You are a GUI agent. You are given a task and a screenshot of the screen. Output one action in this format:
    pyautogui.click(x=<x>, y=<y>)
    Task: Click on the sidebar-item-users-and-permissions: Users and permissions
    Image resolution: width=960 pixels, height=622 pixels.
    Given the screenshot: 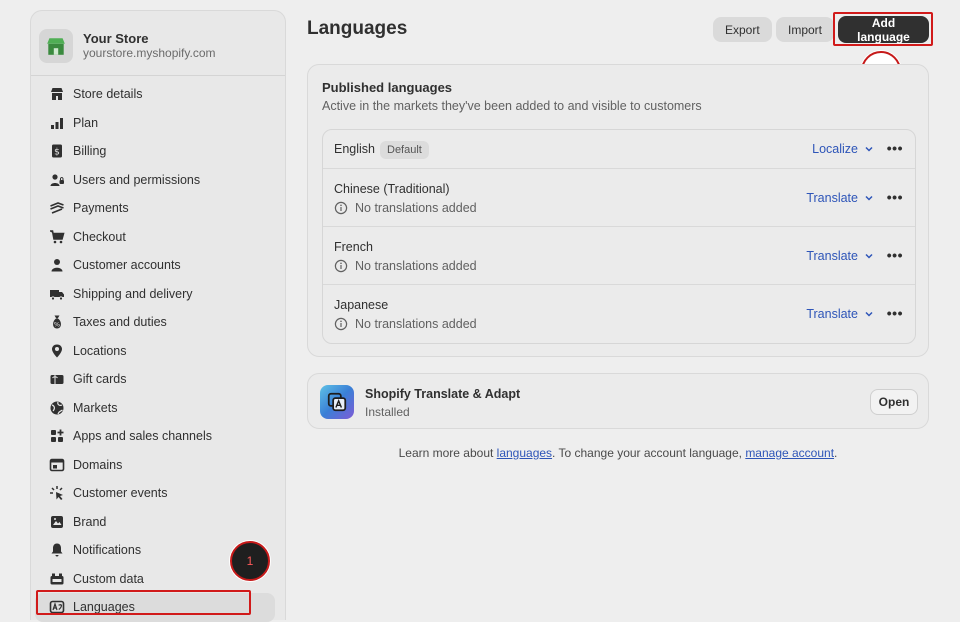 What is the action you would take?
    pyautogui.click(x=155, y=180)
    